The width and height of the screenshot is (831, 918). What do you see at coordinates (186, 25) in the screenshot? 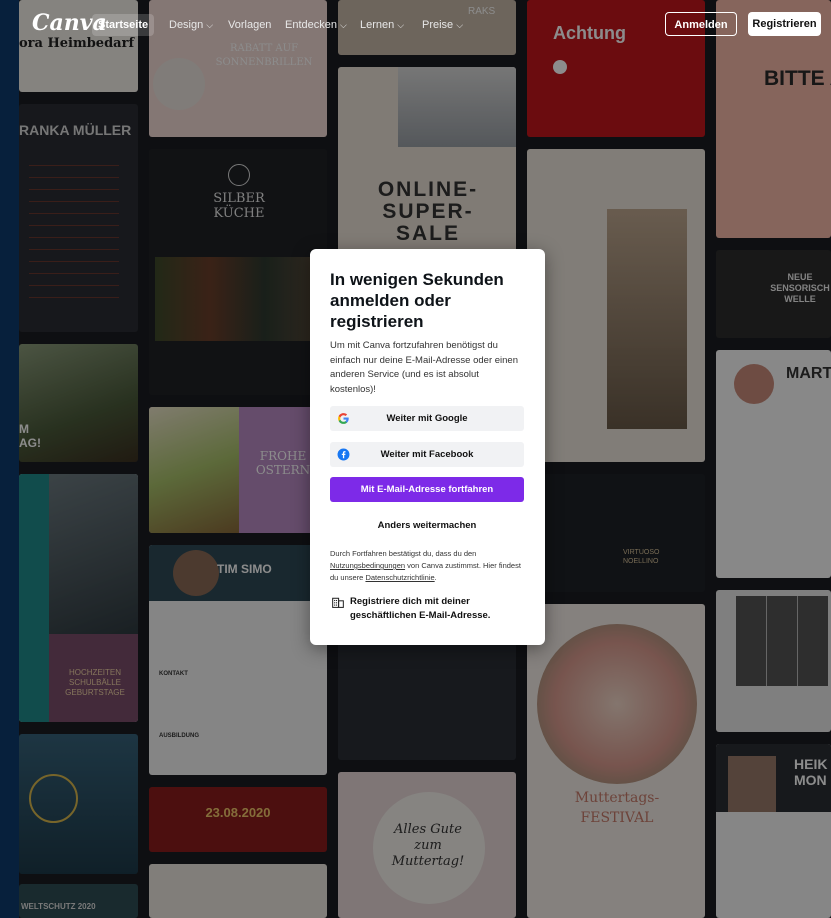
I see `nav-item-label: Design` at bounding box center [186, 25].